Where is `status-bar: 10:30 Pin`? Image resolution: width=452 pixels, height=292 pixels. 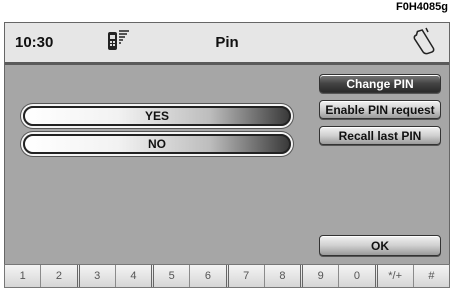 status-bar: 10:30 Pin is located at coordinates (227, 44).